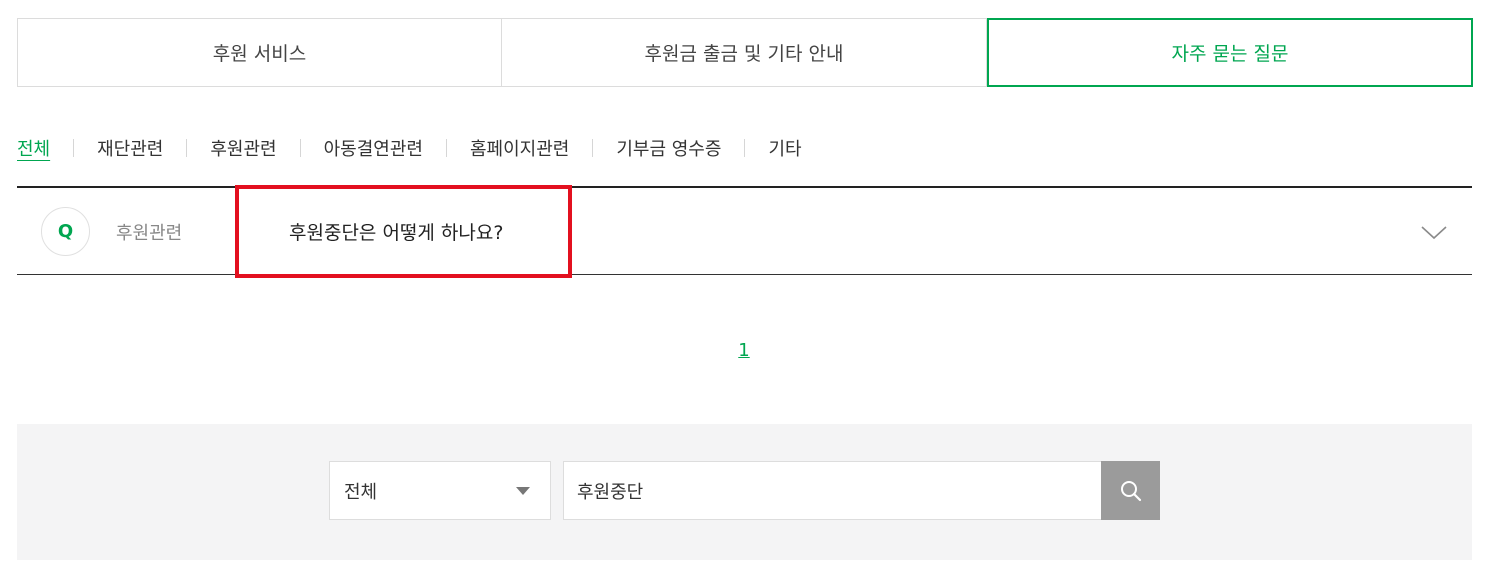 This screenshot has height=577, width=1488. What do you see at coordinates (361, 492) in the screenshot?
I see `search-scope-value: 전체` at bounding box center [361, 492].